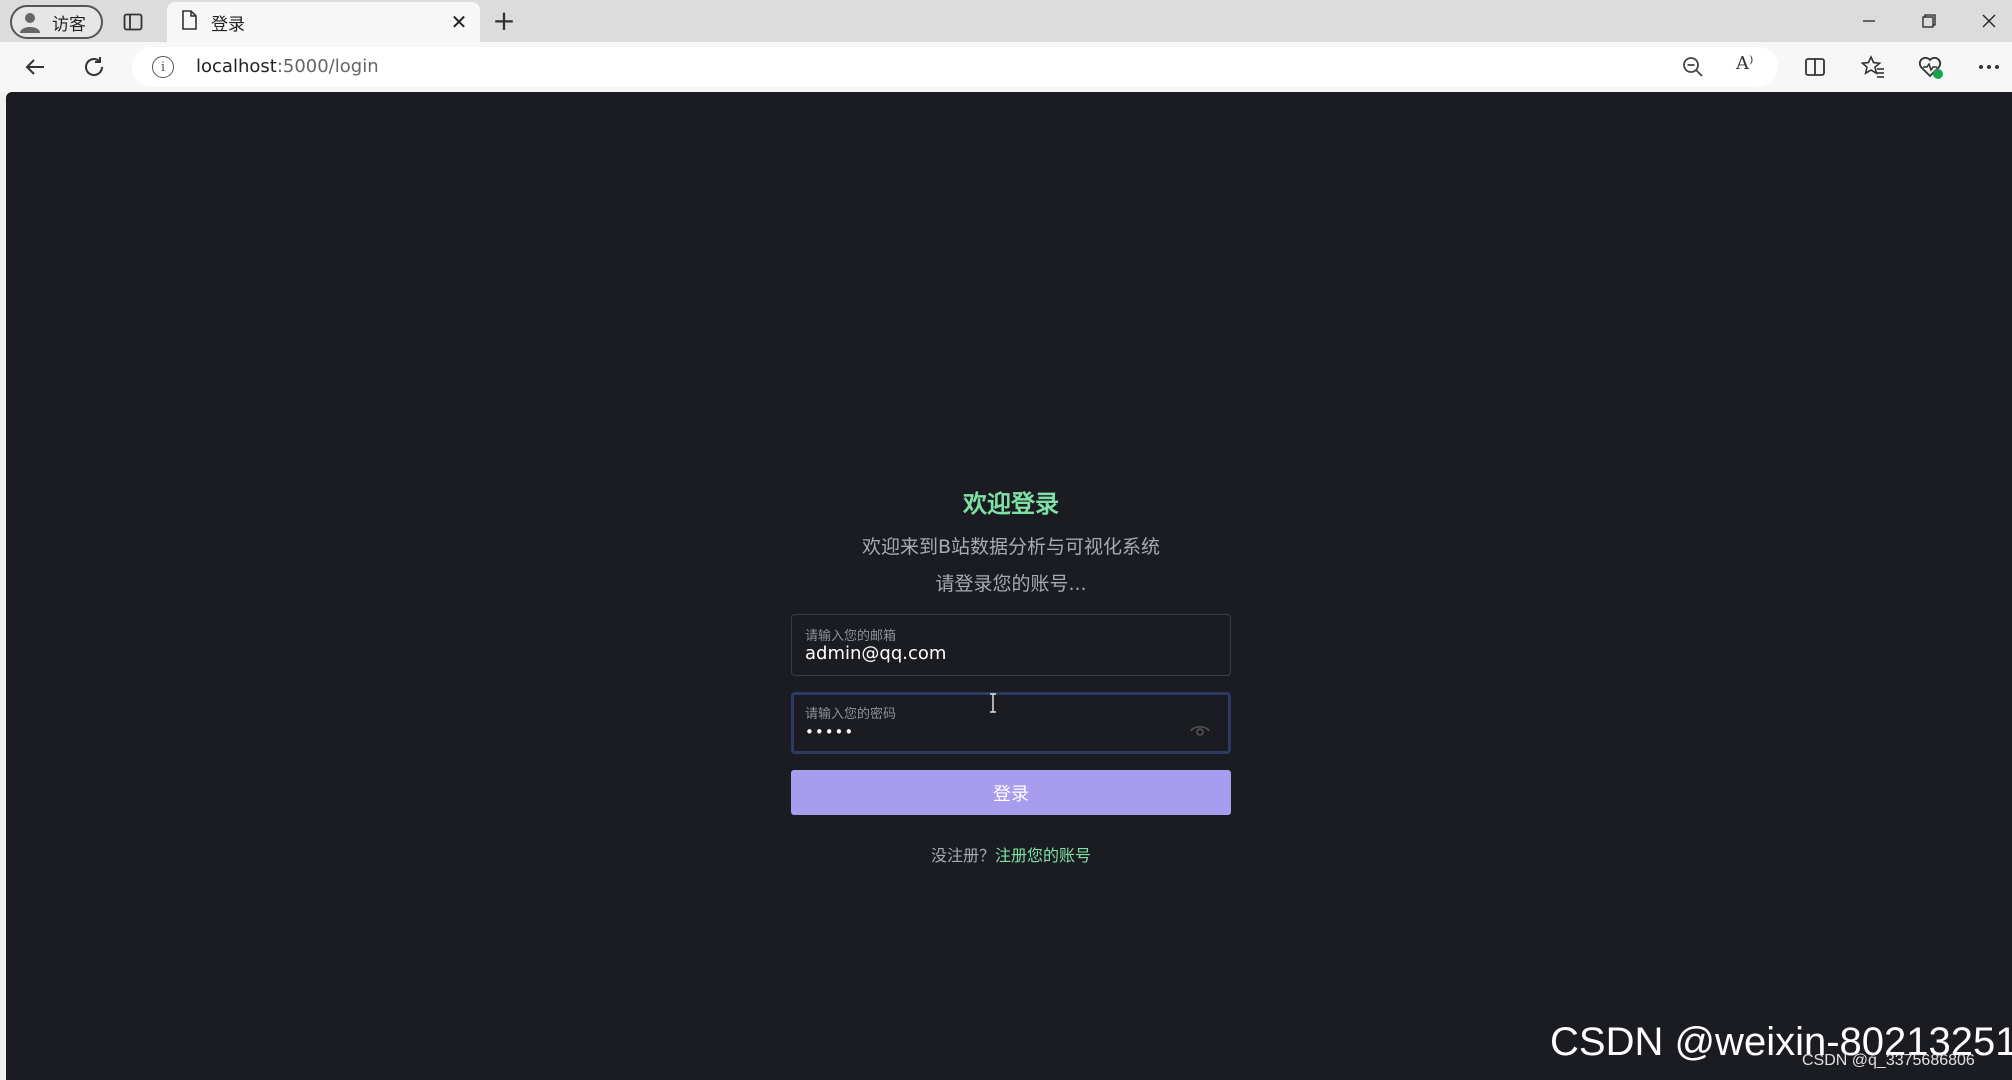  Describe the element at coordinates (1989, 67) in the screenshot. I see `more-options-icon` at that location.